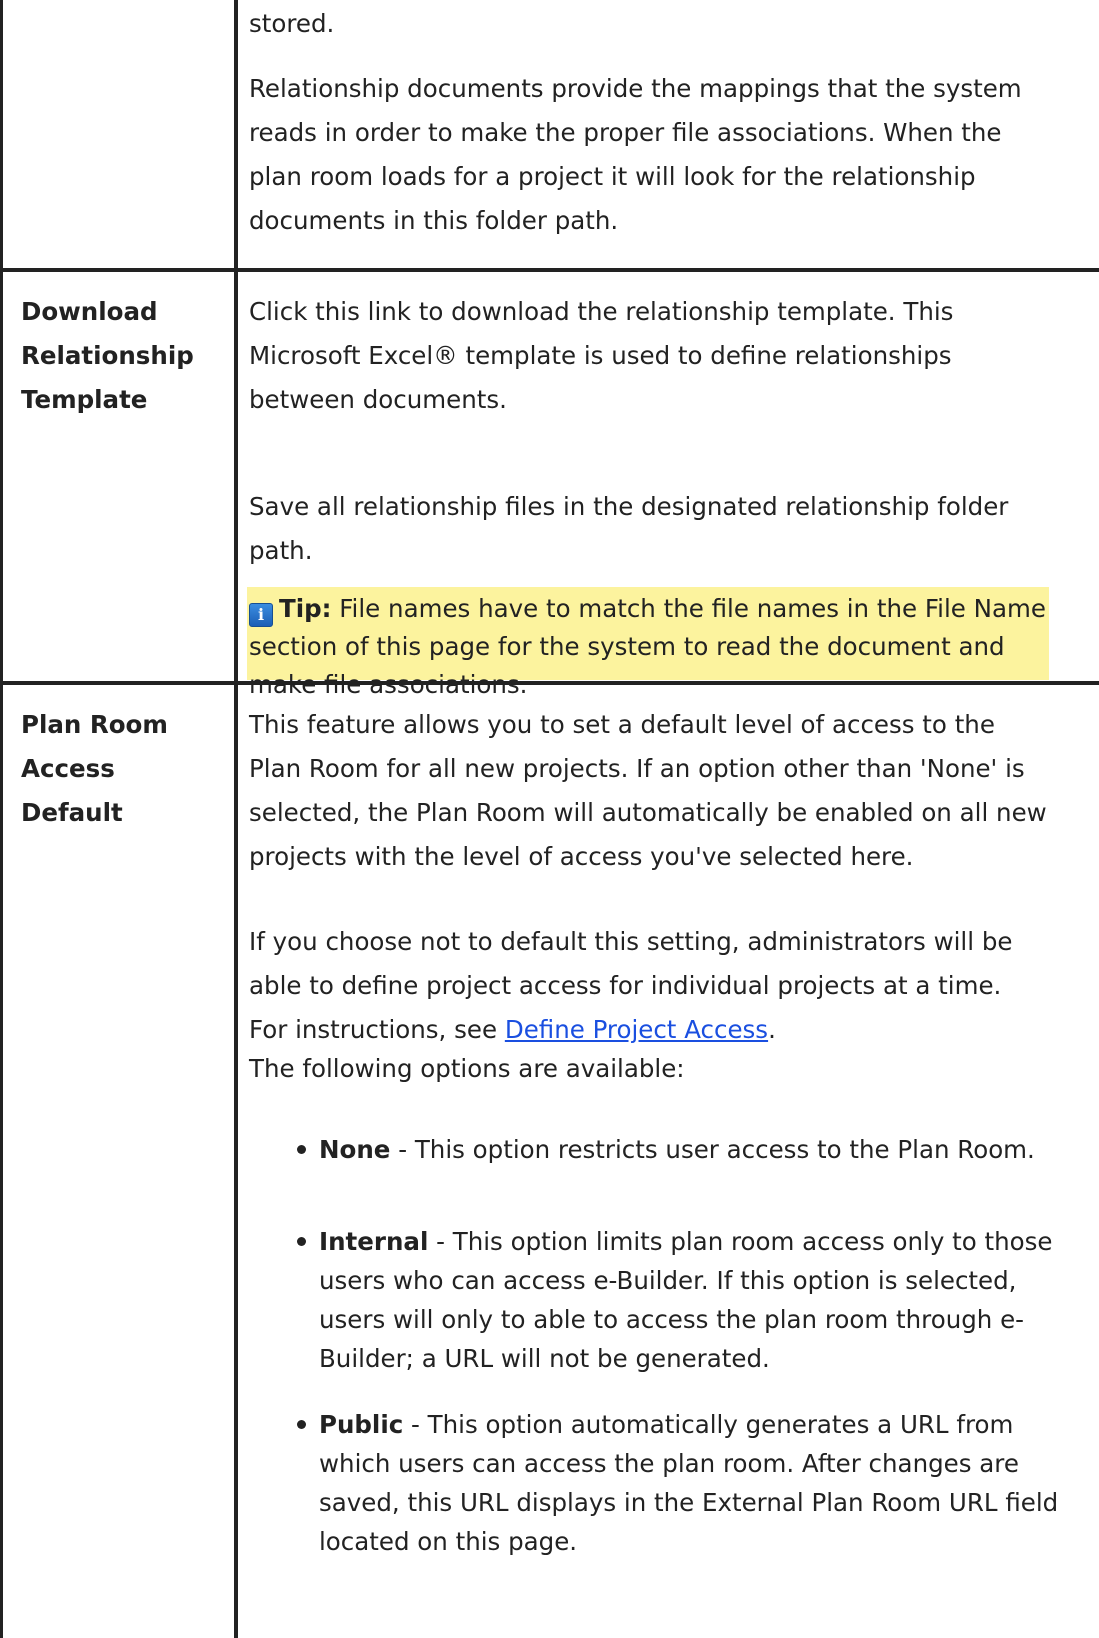  I want to click on description-cell: The following options are available:, so click(659, 1069).